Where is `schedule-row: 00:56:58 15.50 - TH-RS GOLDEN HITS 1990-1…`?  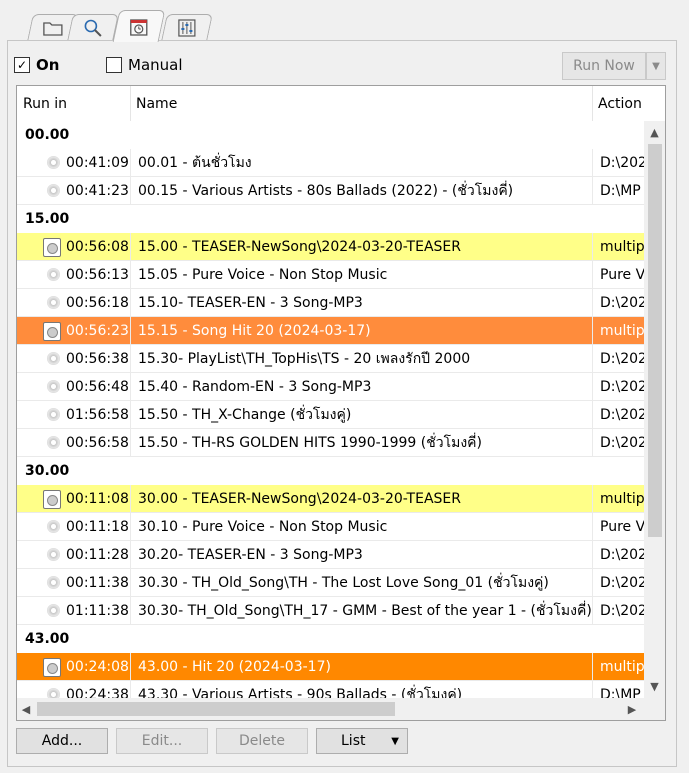 schedule-row: 00:56:58 15.50 - TH-RS GOLDEN HITS 1990-1… is located at coordinates (330, 443).